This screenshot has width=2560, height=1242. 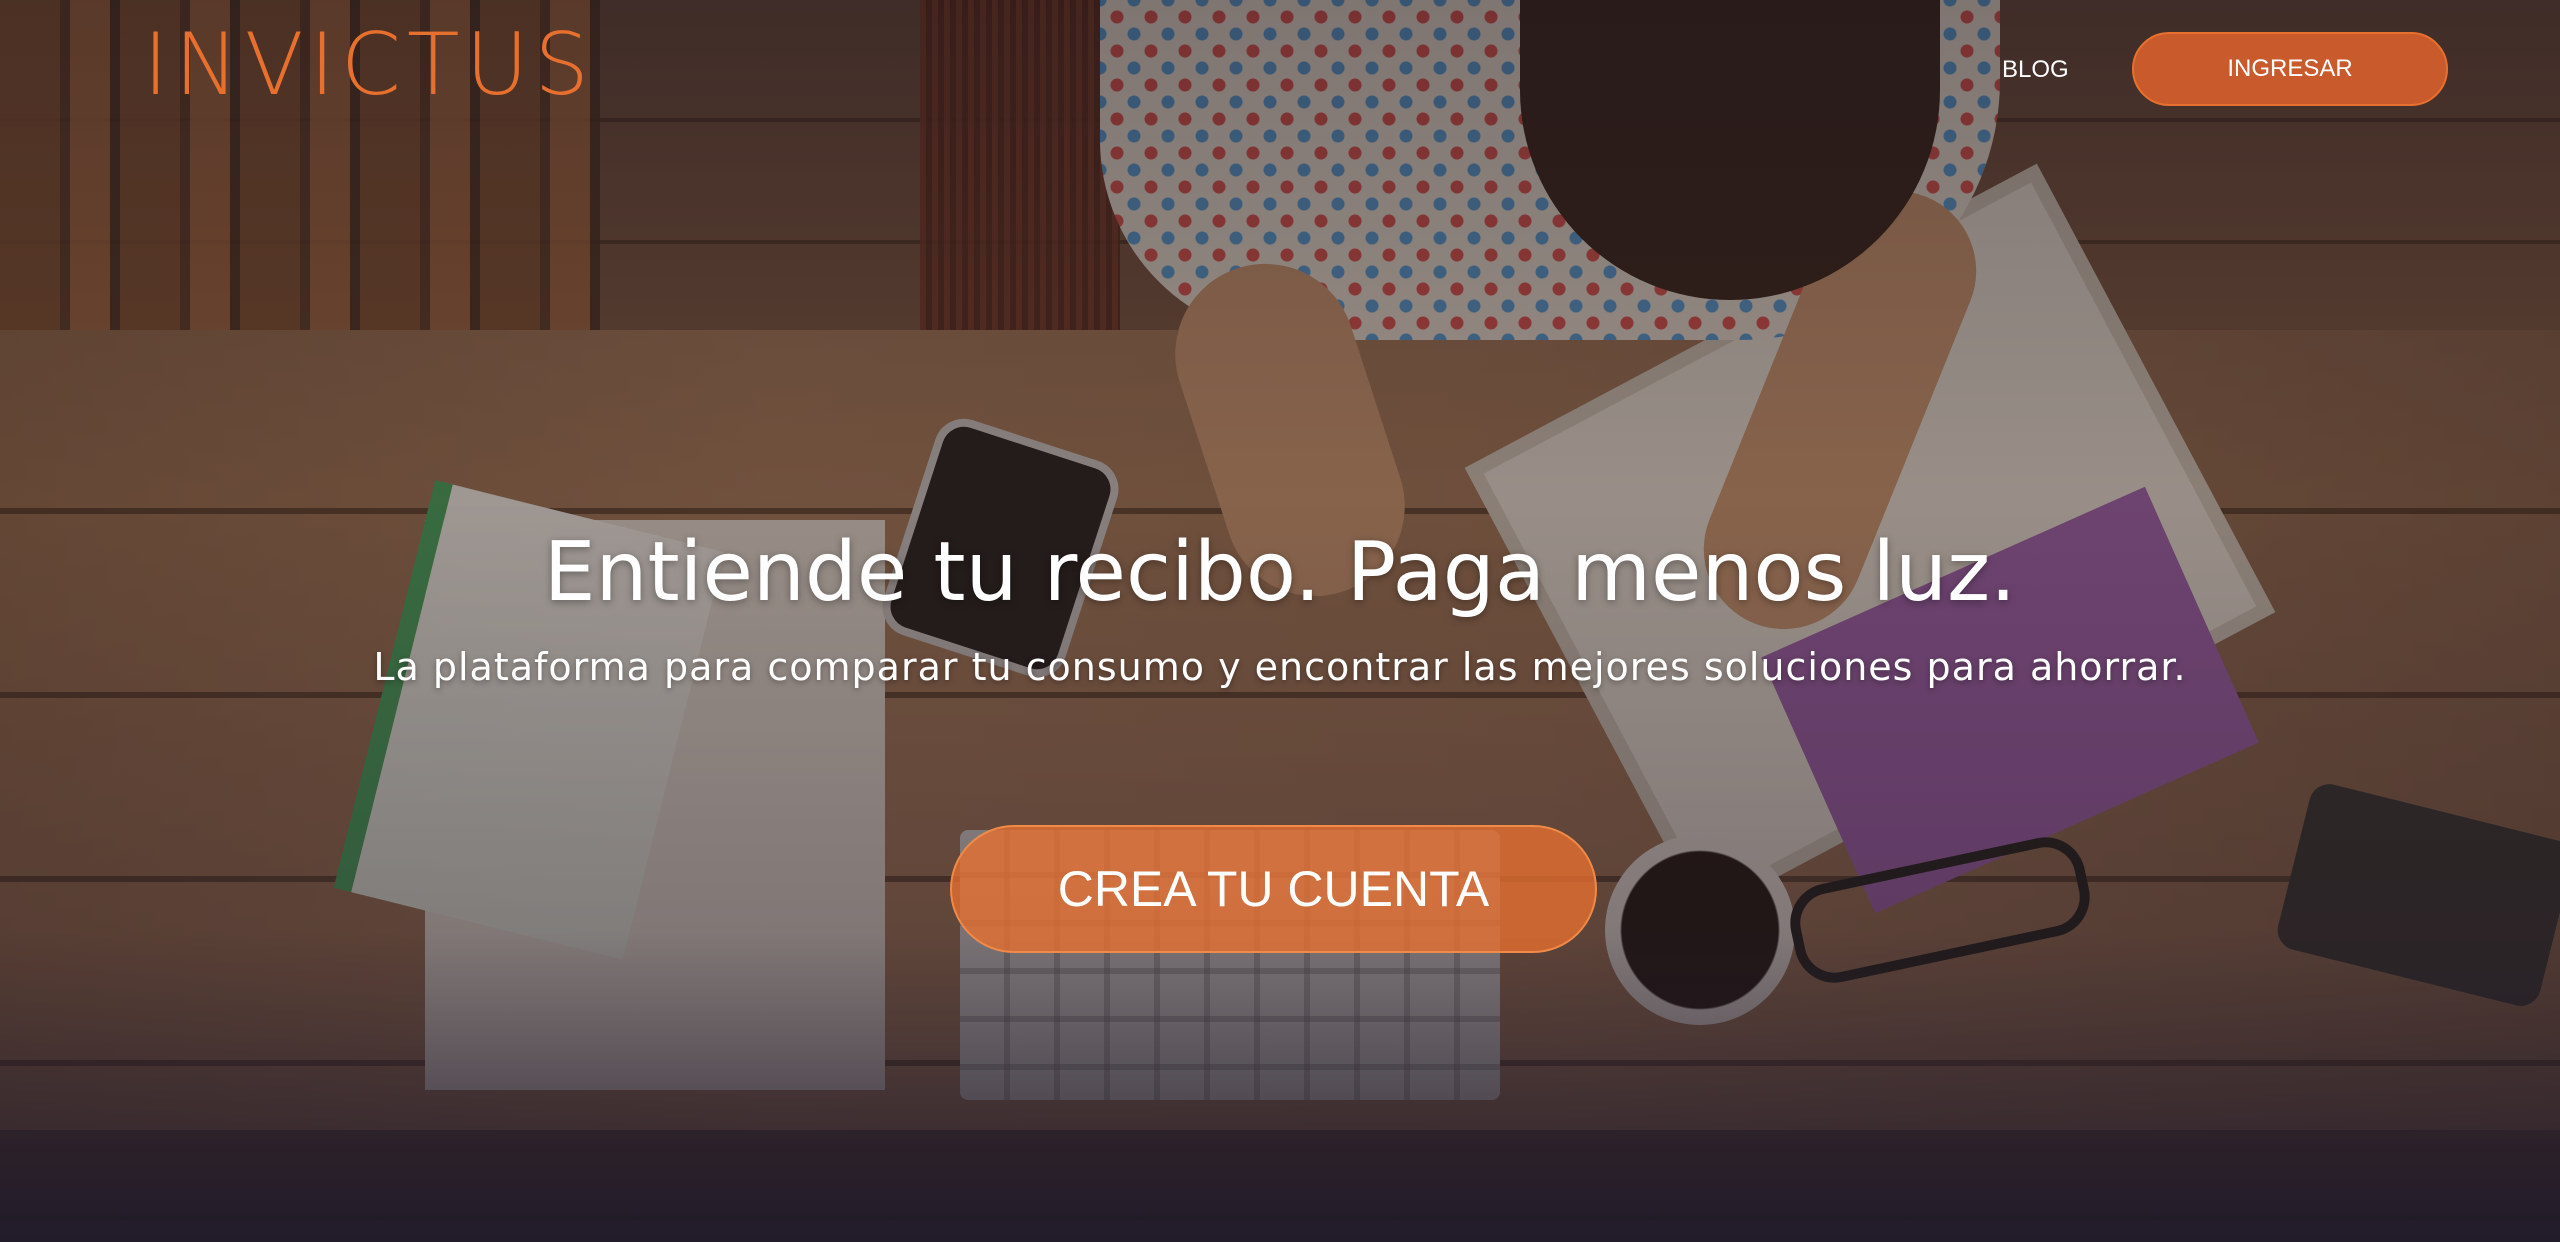 I want to click on nav-blog-link: BLOG, so click(x=2035, y=70).